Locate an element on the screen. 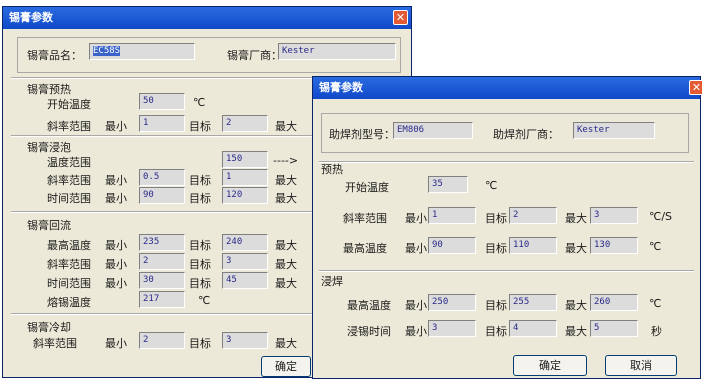 The height and width of the screenshot is (379, 702). soak-max-label-2: 最大 is located at coordinates (286, 198).